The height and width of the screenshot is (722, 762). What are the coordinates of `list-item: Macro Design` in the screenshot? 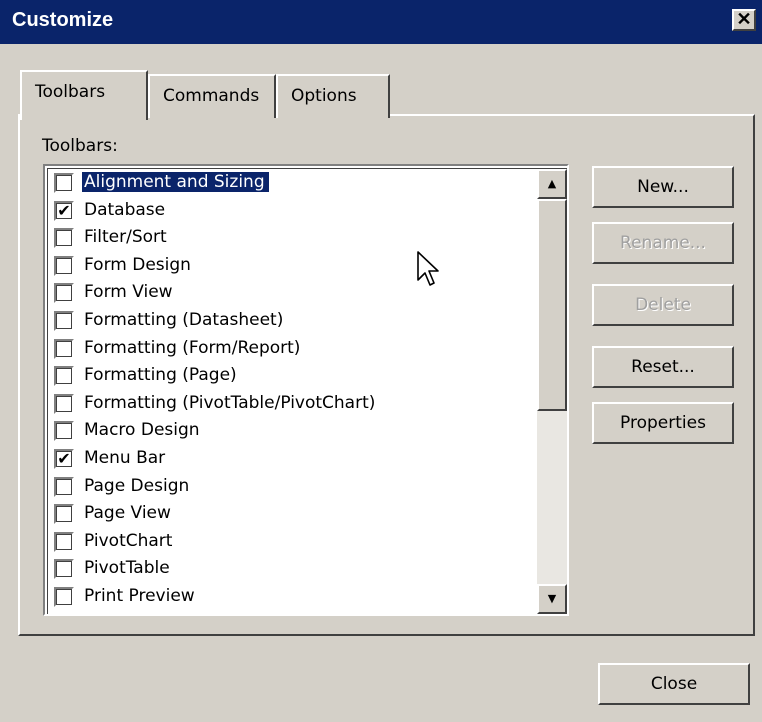 It's located at (292, 431).